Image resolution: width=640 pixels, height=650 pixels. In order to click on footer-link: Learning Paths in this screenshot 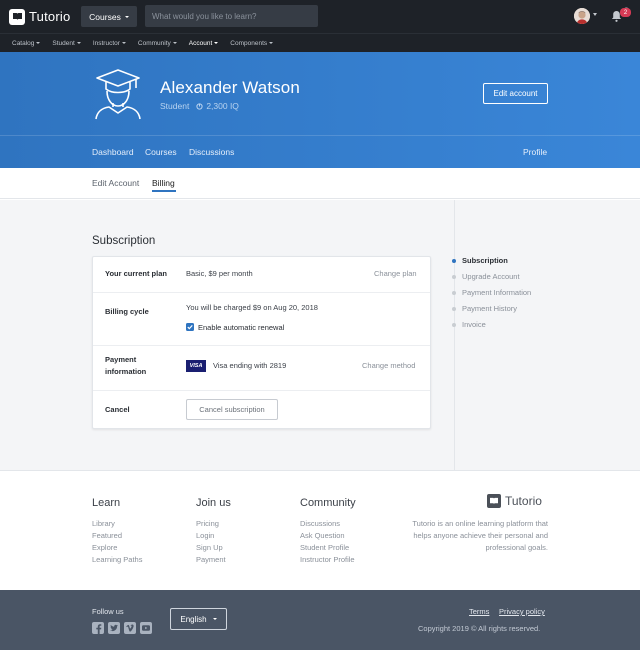, I will do `click(117, 559)`.